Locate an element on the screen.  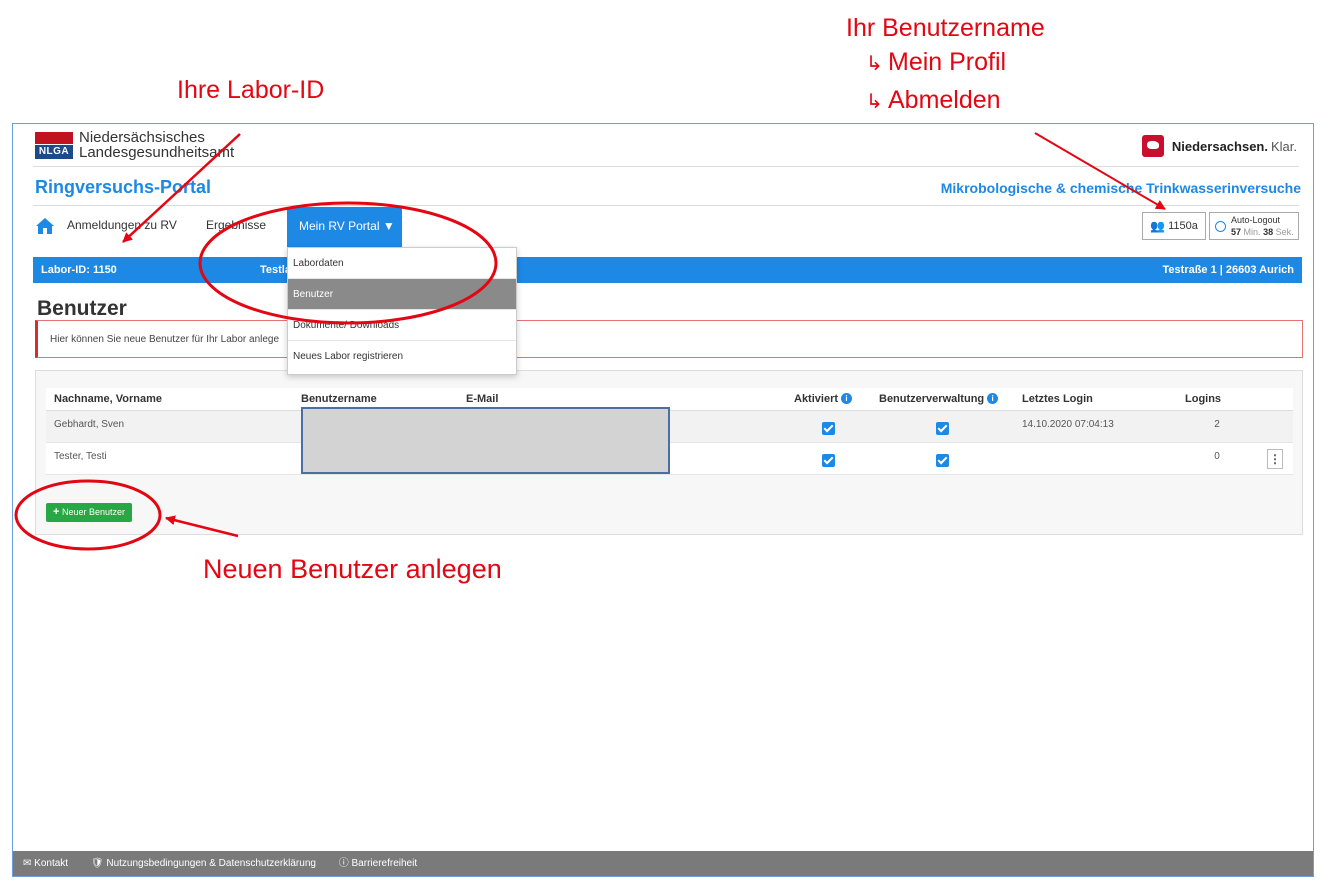
col-logins: Logins is located at coordinates (1217, 399).